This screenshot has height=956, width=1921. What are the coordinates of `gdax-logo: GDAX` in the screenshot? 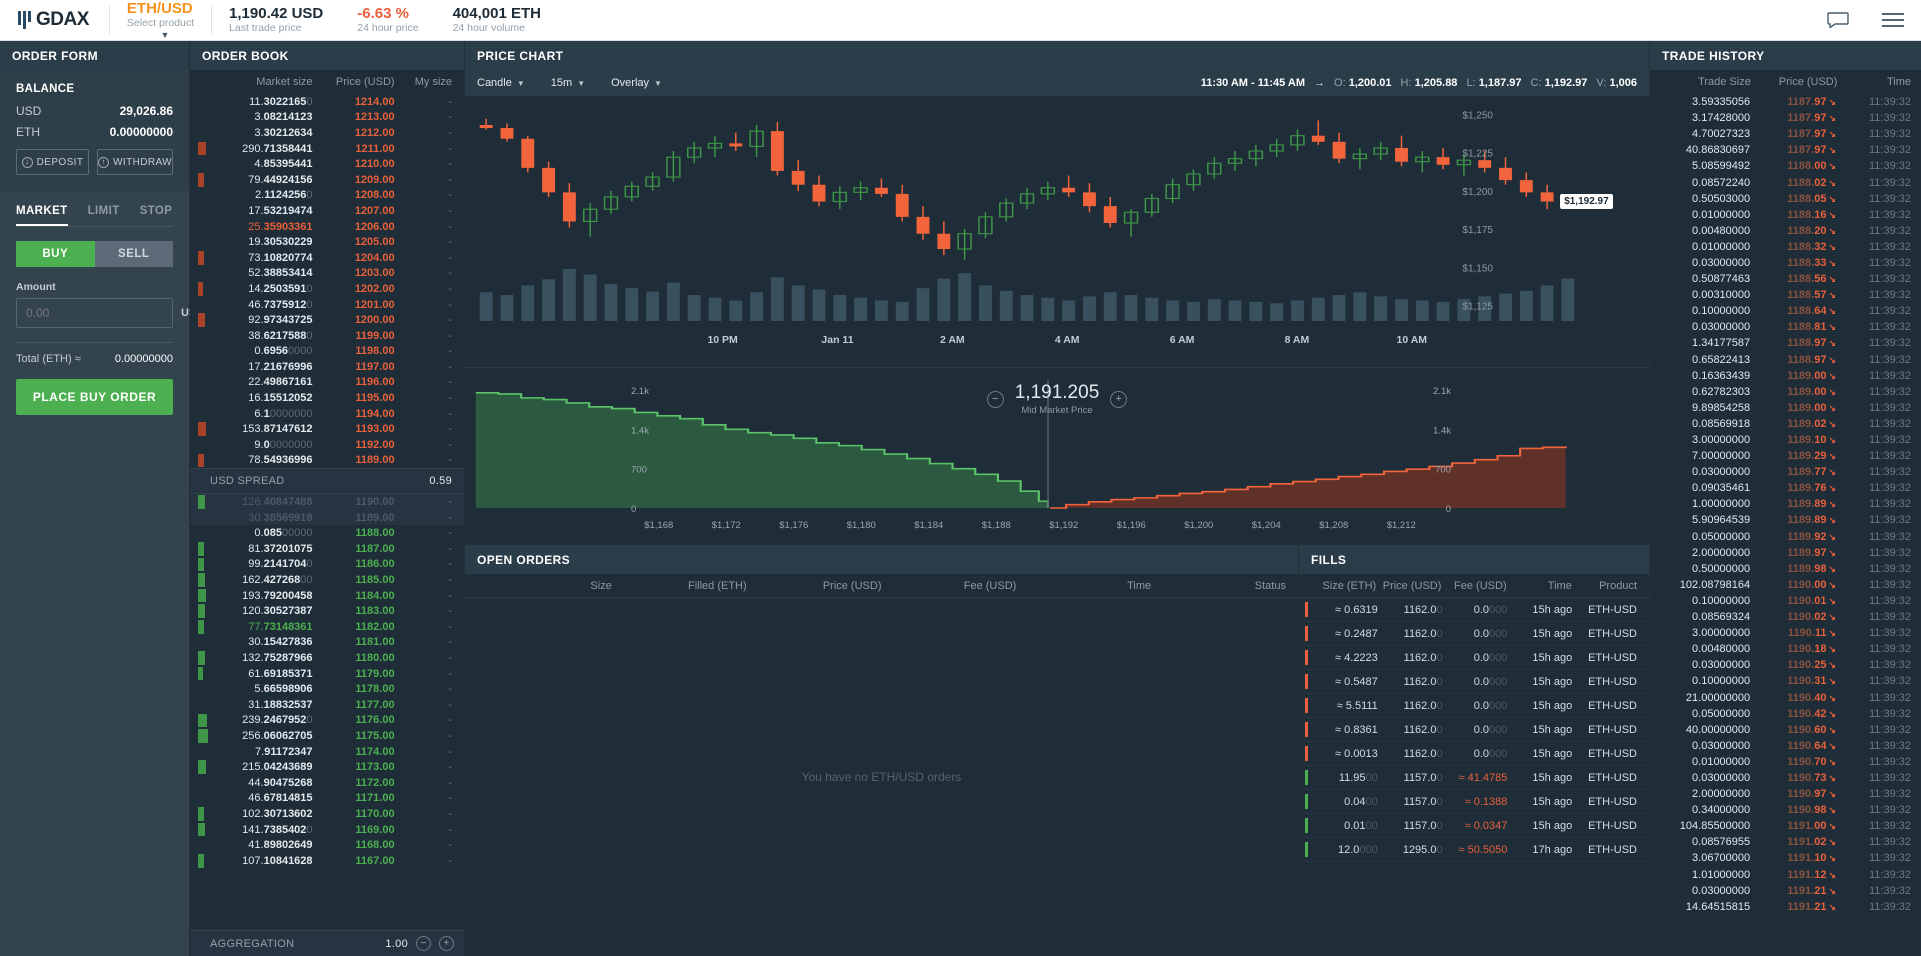 It's located at (54, 20).